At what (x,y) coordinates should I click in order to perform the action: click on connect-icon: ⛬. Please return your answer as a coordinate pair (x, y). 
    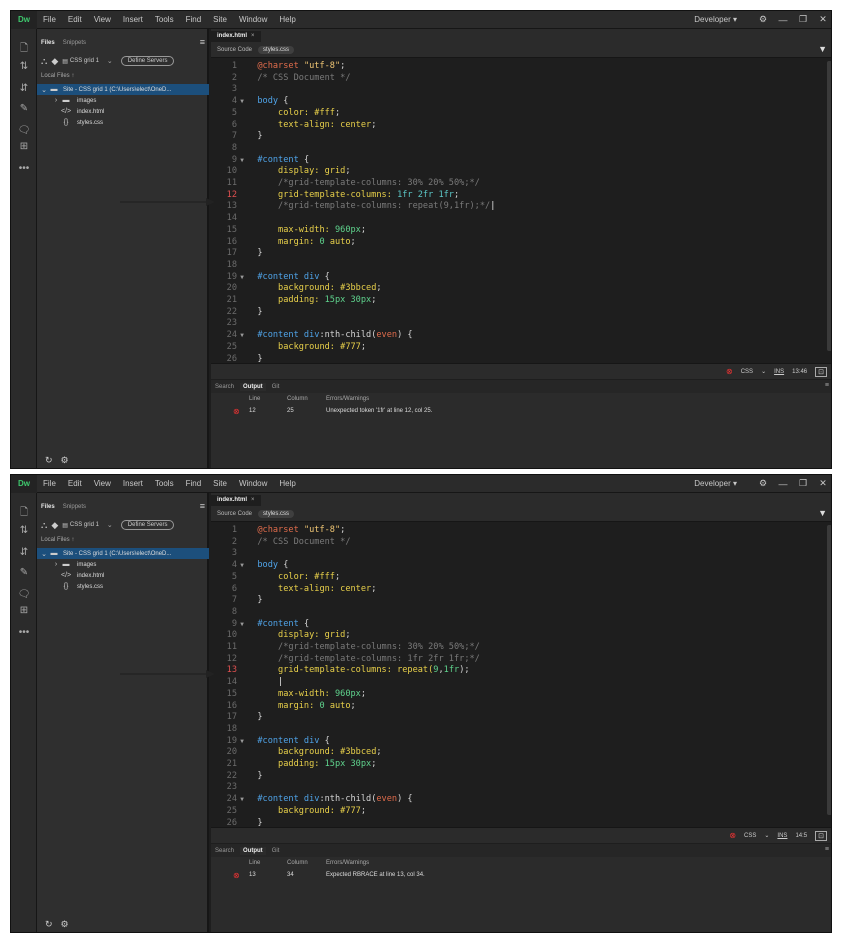
    Looking at the image, I should click on (44, 61).